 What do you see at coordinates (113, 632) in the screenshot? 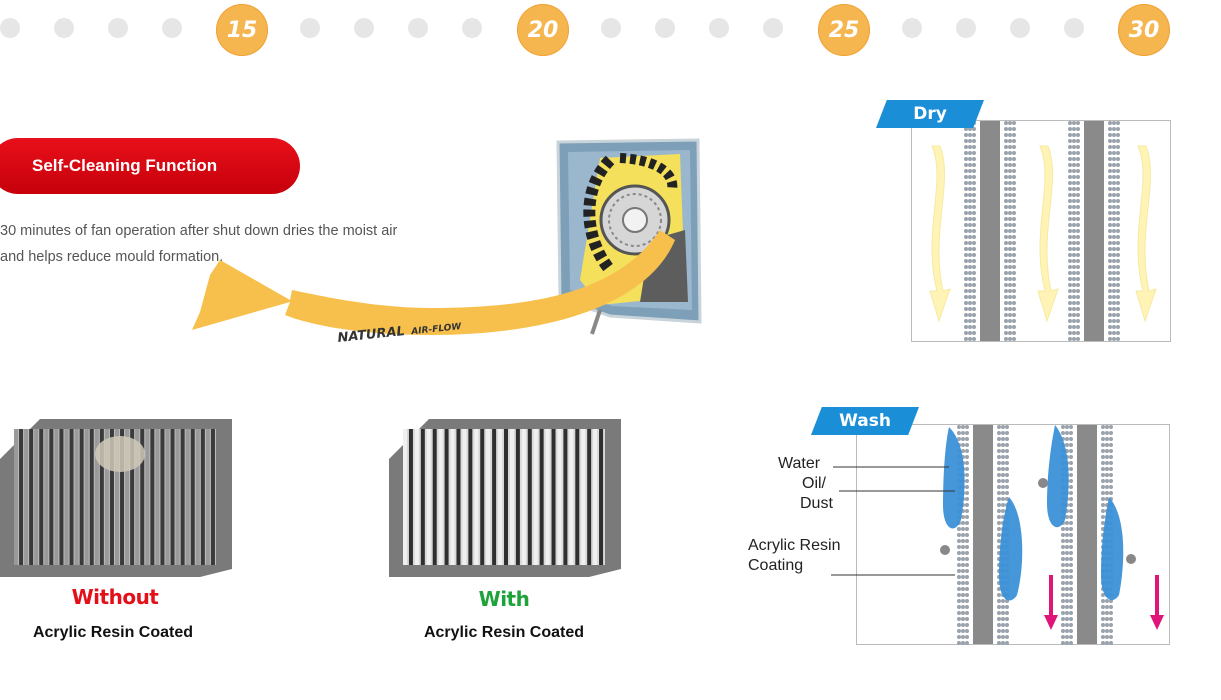
I see `without-subtitle: Acrylic Resin Coated` at bounding box center [113, 632].